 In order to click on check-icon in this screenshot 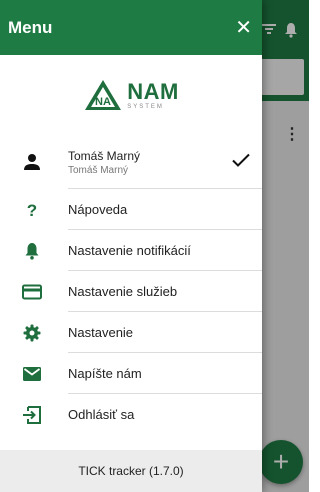, I will do `click(241, 162)`.